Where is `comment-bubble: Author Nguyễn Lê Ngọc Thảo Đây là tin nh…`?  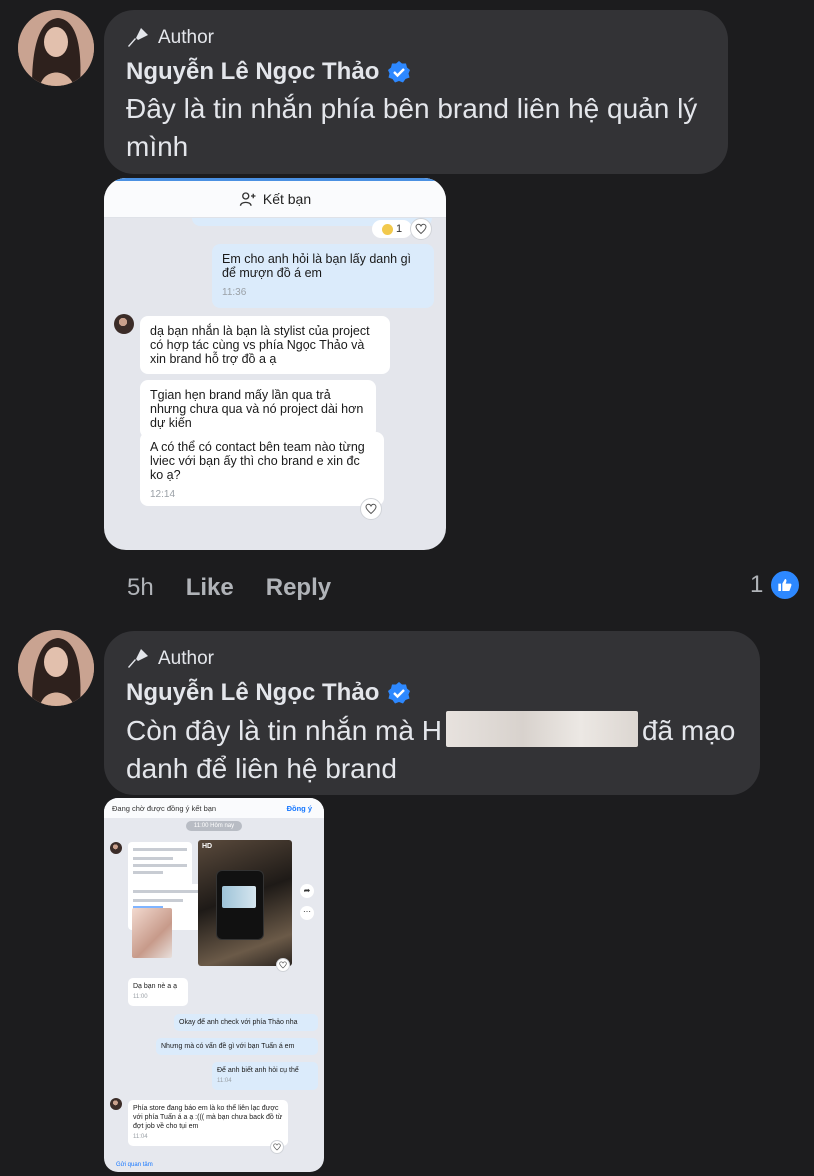 comment-bubble: Author Nguyễn Lê Ngọc Thảo Đây là tin nh… is located at coordinates (416, 92).